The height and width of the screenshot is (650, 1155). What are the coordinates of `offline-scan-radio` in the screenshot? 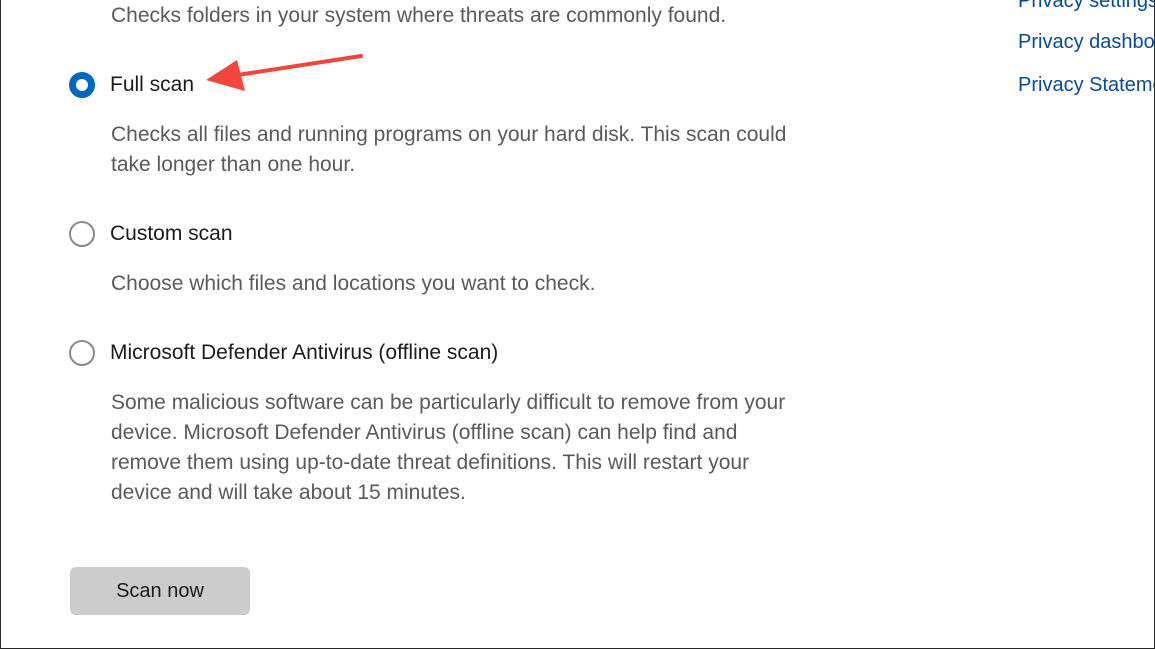 It's located at (82, 353).